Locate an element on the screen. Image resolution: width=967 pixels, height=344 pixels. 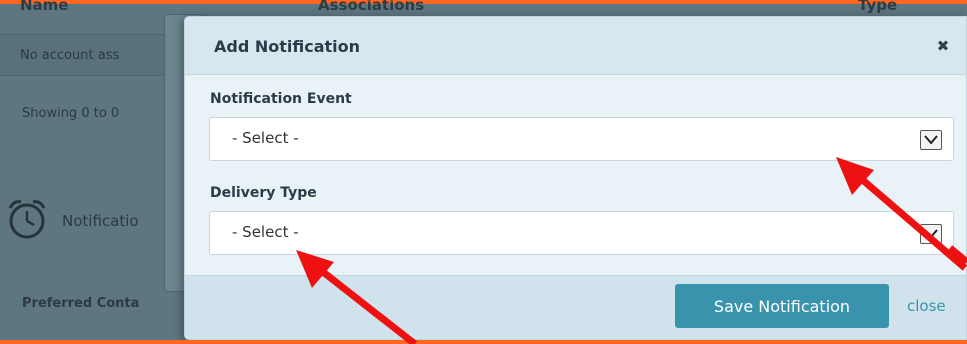
delivery-type-select: - Select - is located at coordinates (581, 233).